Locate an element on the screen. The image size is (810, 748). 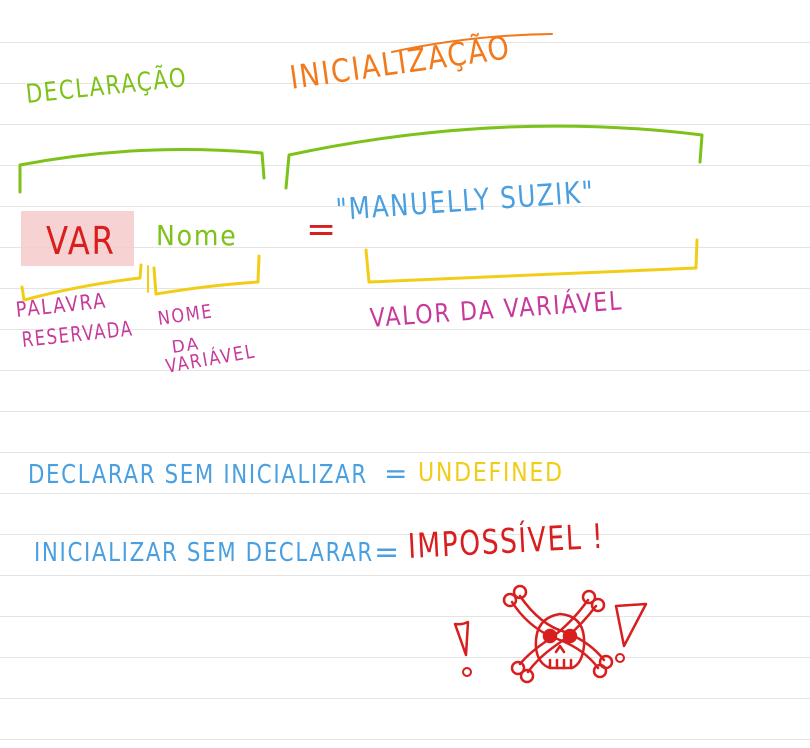
initialization-brace is located at coordinates (494, 157).